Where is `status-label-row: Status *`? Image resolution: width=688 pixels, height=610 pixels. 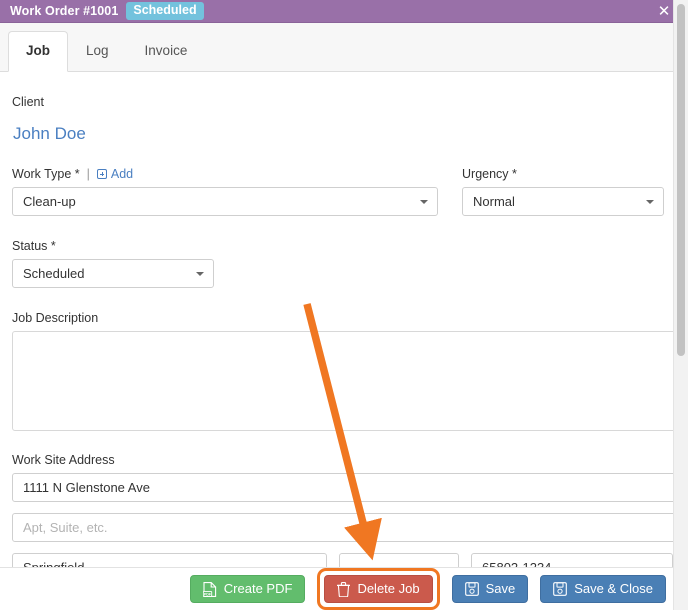 status-label-row: Status * is located at coordinates (344, 246).